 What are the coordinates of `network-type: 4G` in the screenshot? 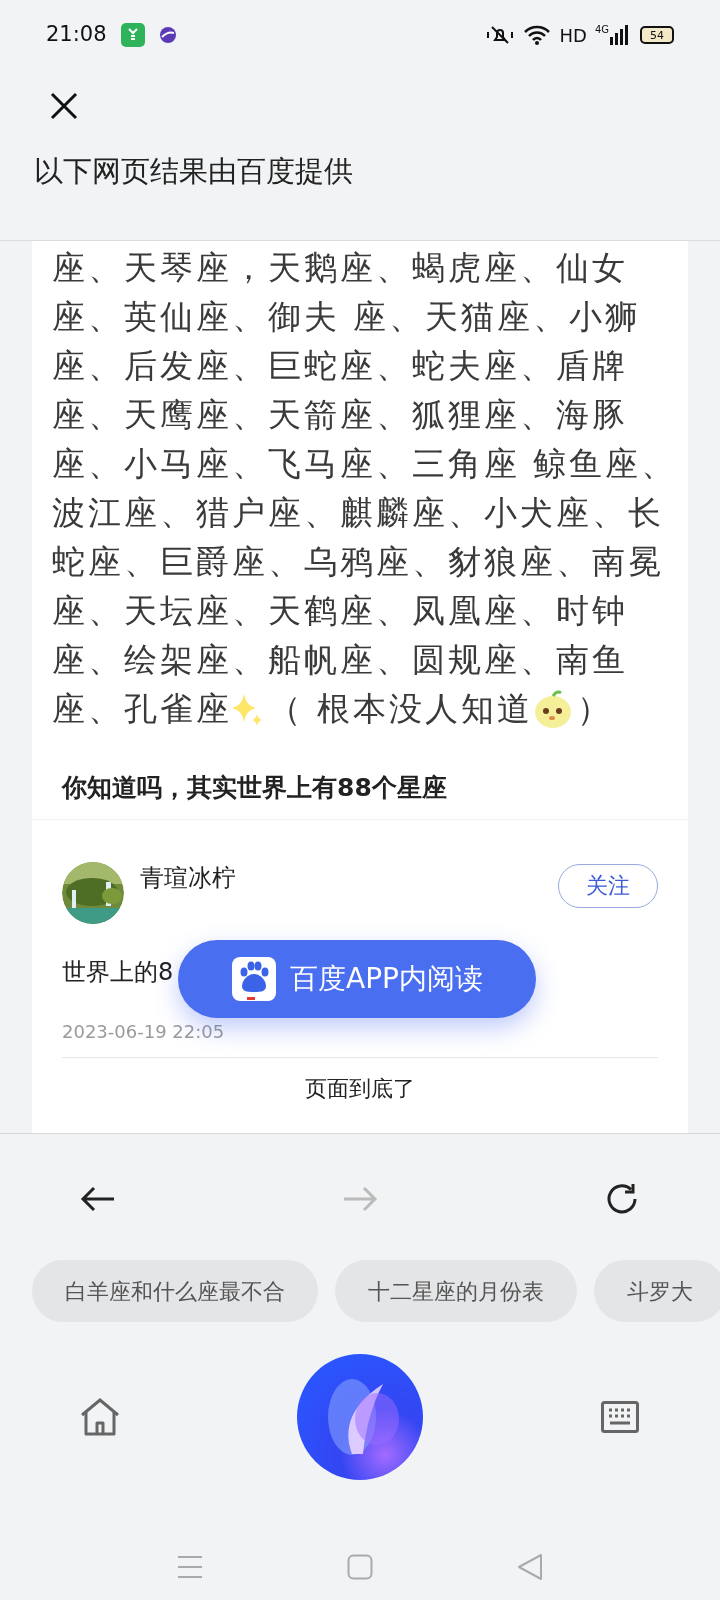 It's located at (601, 30).